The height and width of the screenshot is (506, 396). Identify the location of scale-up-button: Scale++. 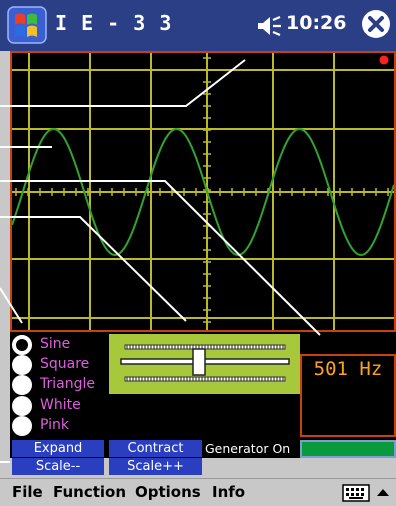
(155, 466).